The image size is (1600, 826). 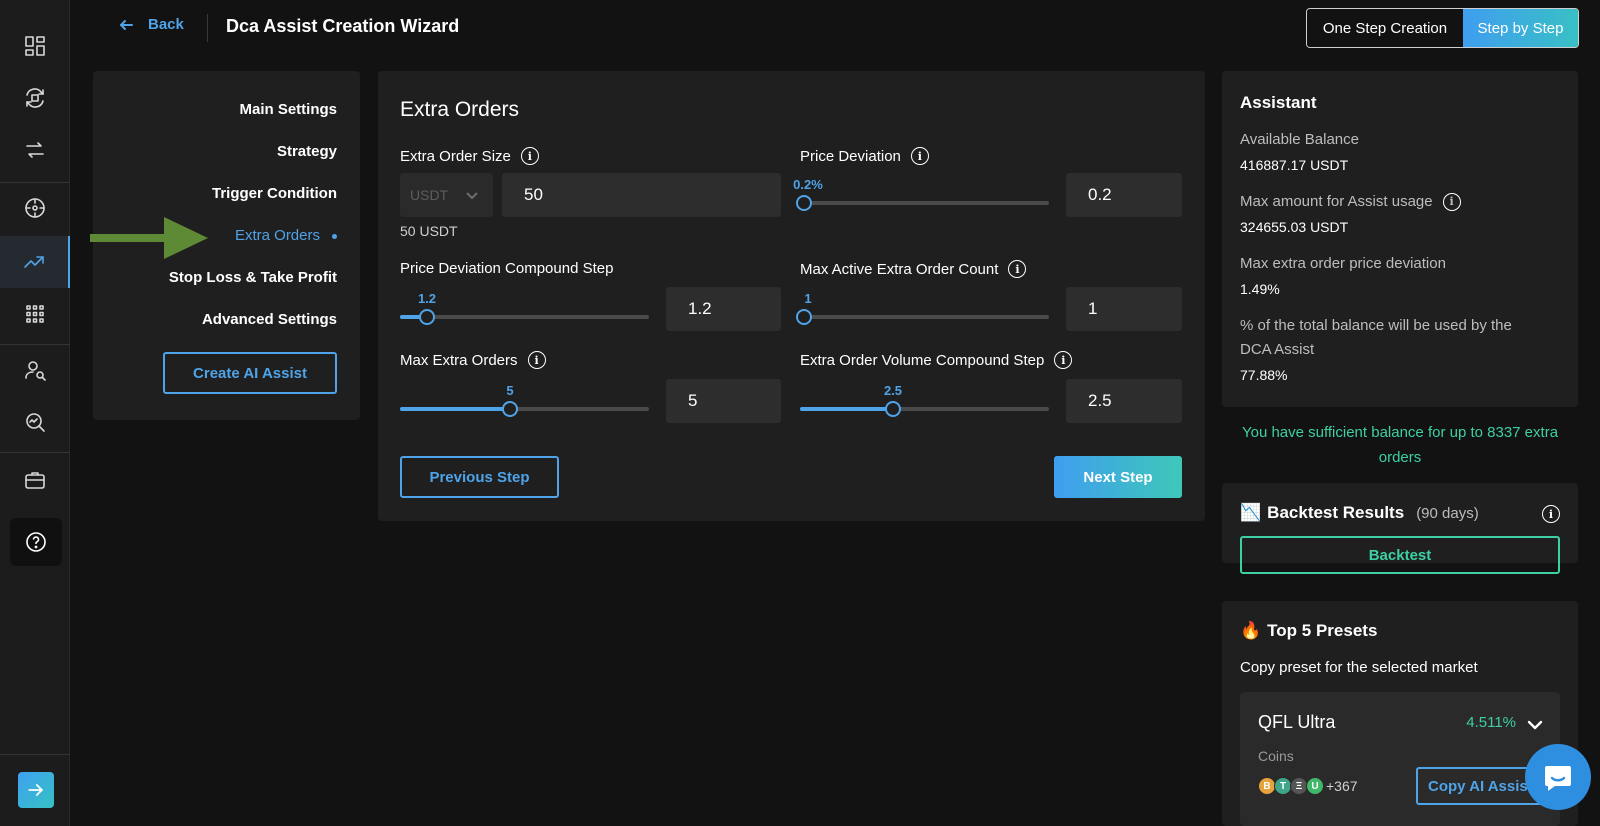 What do you see at coordinates (1336, 512) in the screenshot?
I see `backtest-title-text: Backtest Results` at bounding box center [1336, 512].